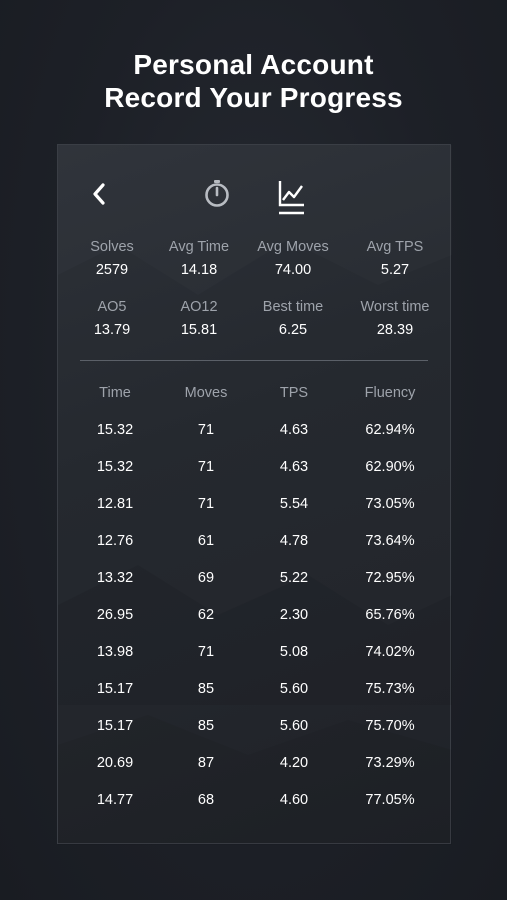 The height and width of the screenshot is (900, 507). I want to click on stat-label: Best time, so click(293, 307).